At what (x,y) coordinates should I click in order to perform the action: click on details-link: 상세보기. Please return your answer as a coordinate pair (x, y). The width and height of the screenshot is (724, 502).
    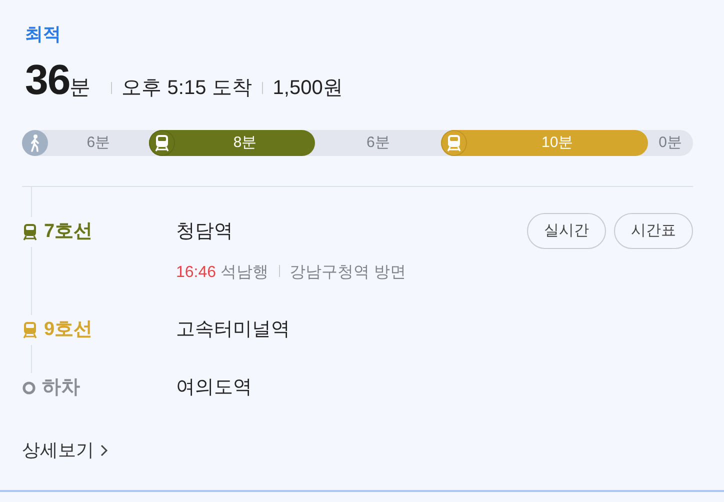
    Looking at the image, I should click on (65, 450).